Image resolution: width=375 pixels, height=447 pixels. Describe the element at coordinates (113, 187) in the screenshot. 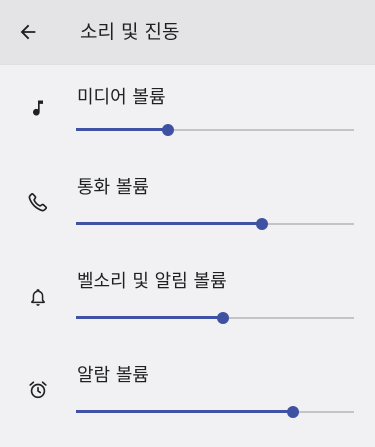

I see `call-volume-label: 통화 볼륨` at that location.